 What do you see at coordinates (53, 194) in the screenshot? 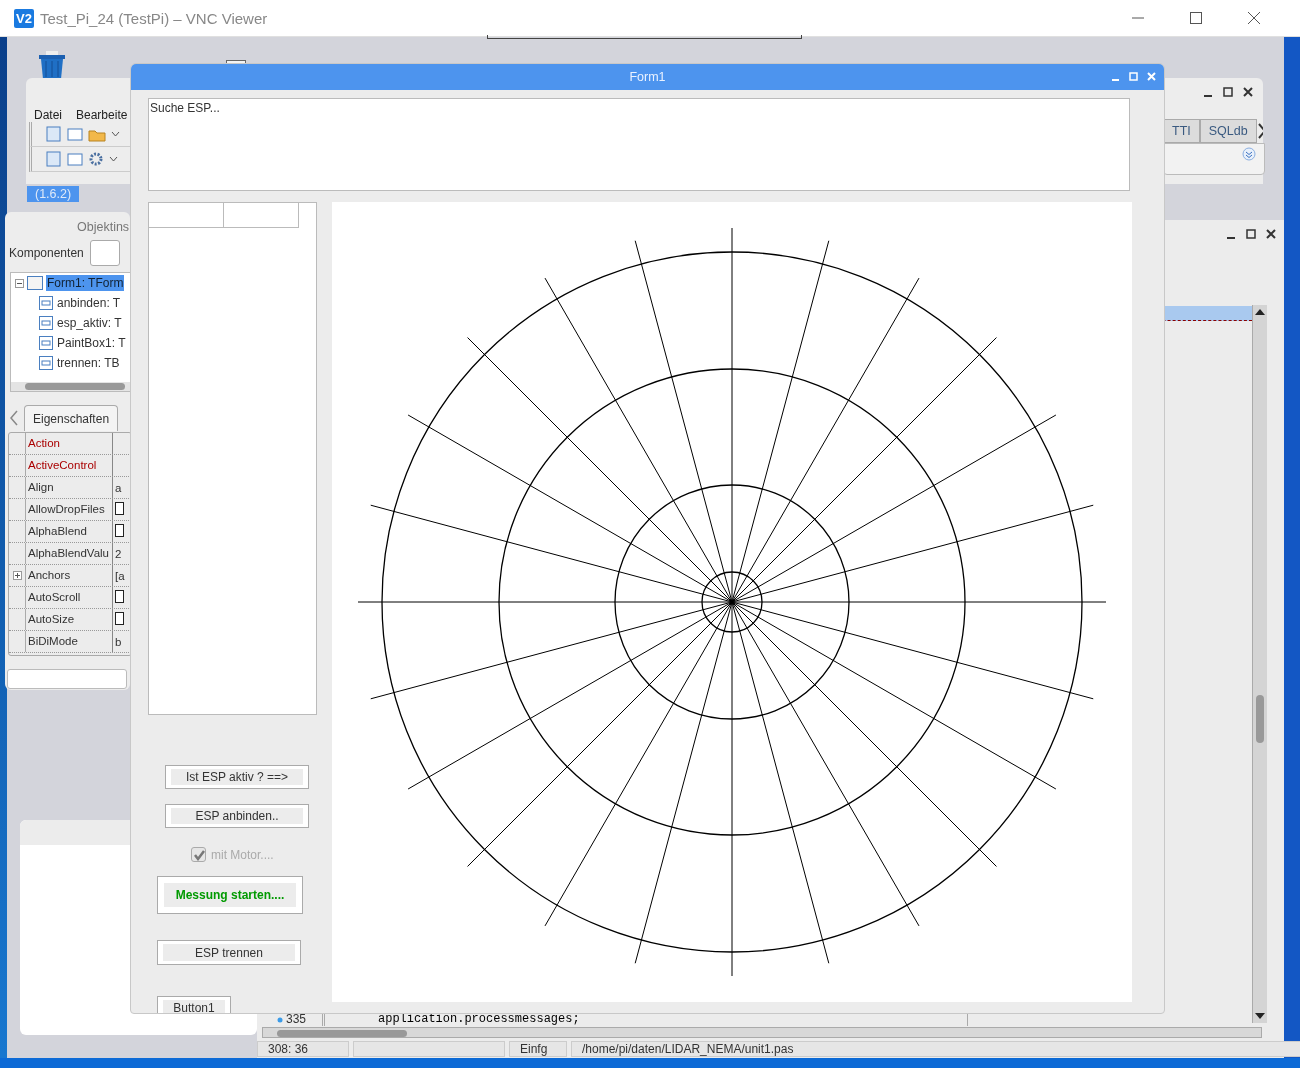
I see `version-label: (1.6.2)` at bounding box center [53, 194].